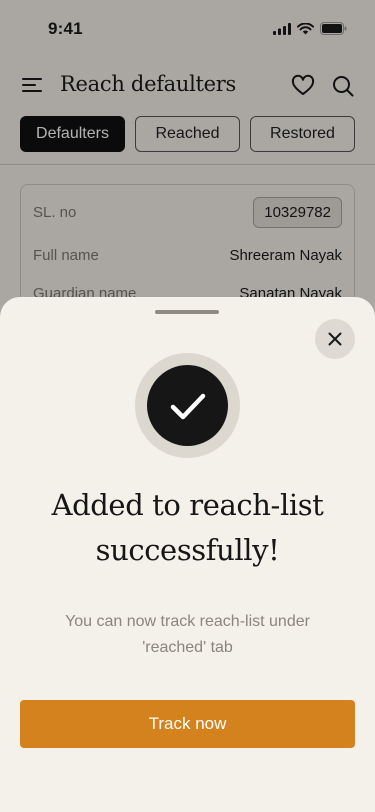 This screenshot has height=812, width=375. I want to click on check-icon, so click(187, 406).